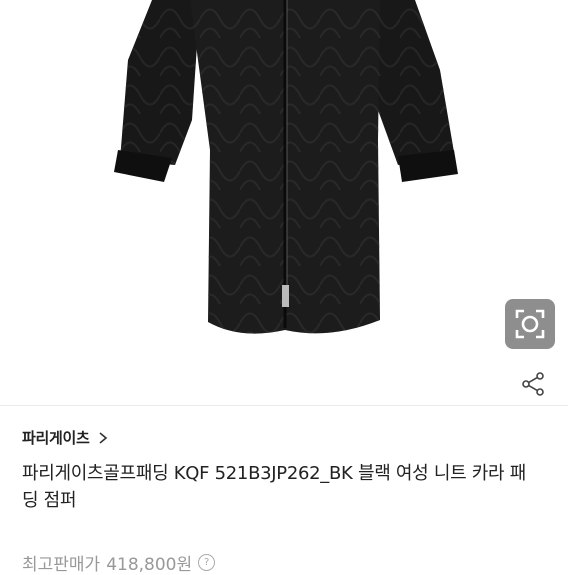 The height and width of the screenshot is (575, 568). Describe the element at coordinates (56, 438) in the screenshot. I see `brand-name: 파리게이츠` at that location.